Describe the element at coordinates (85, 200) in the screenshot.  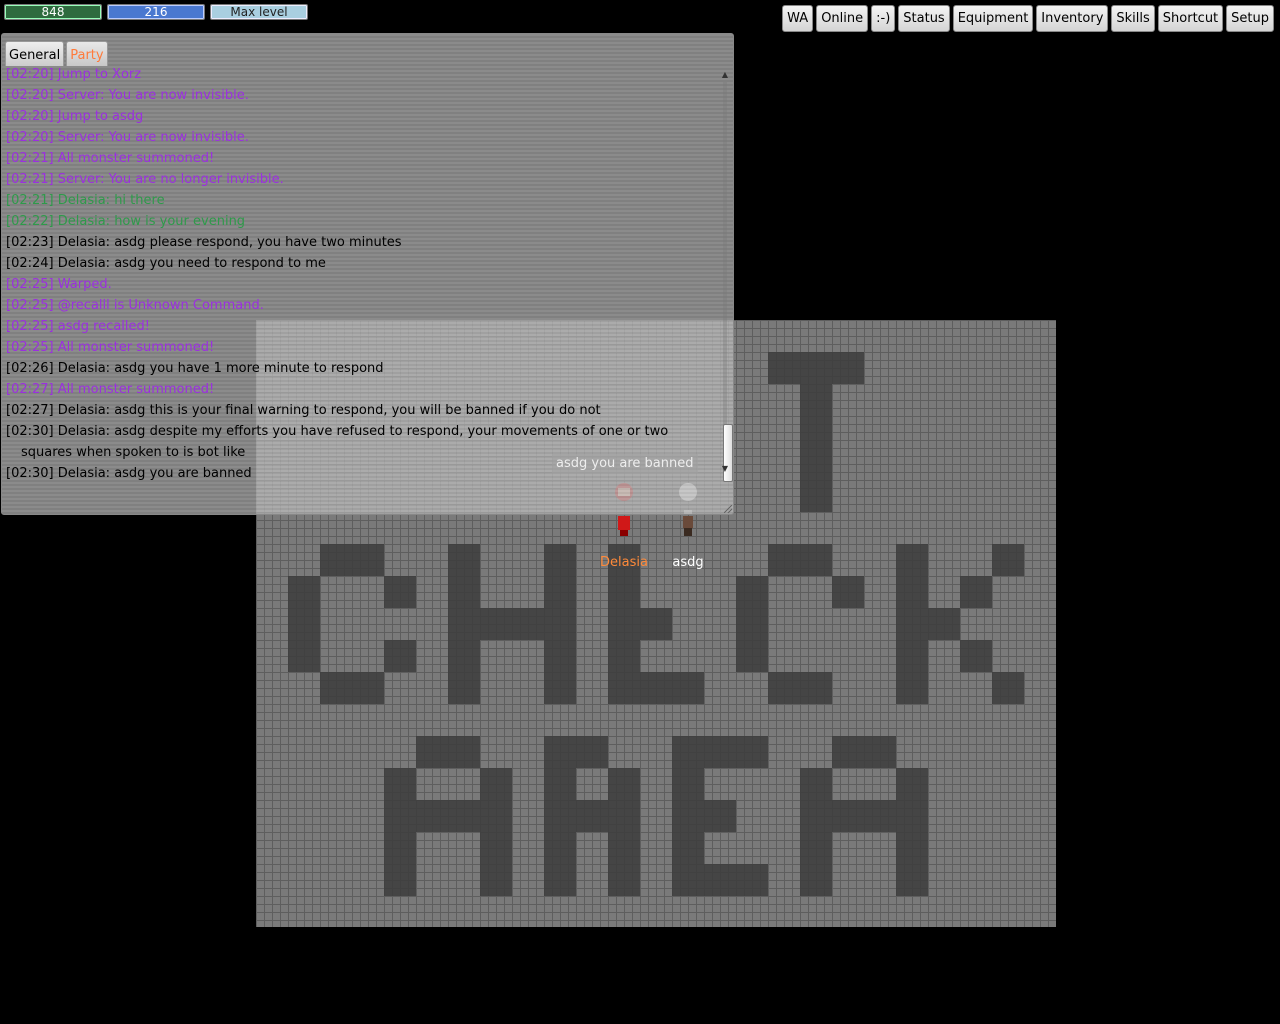
I see `chat-message: [02:21] Delasia: hi there` at that location.